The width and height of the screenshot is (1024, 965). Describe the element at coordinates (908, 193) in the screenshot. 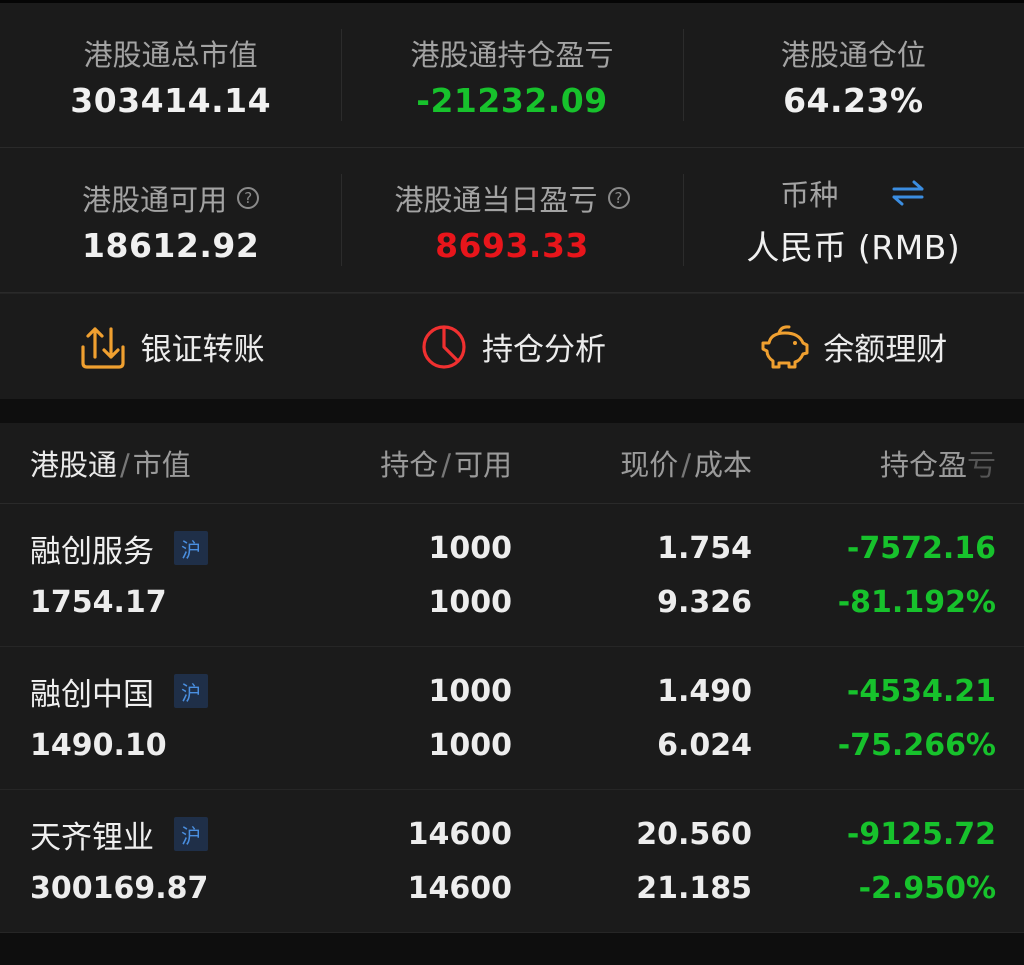

I see `swap-icon` at that location.